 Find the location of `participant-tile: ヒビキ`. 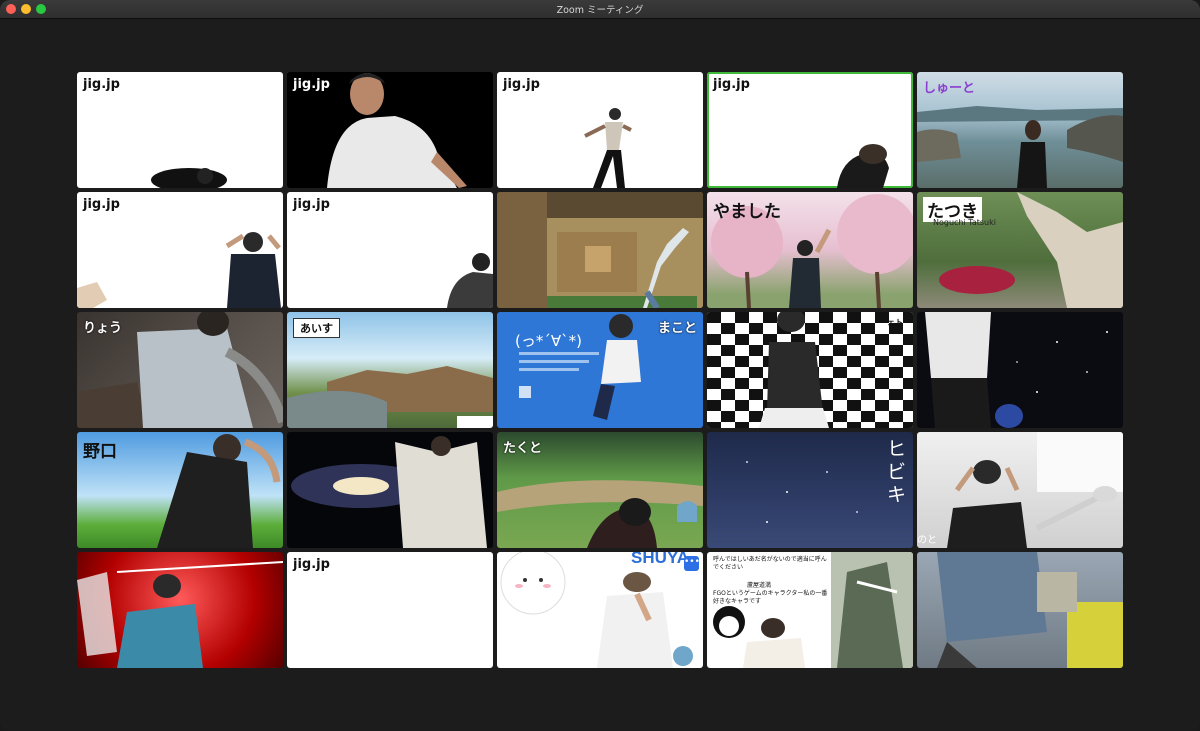

participant-tile: ヒビキ is located at coordinates (810, 490).